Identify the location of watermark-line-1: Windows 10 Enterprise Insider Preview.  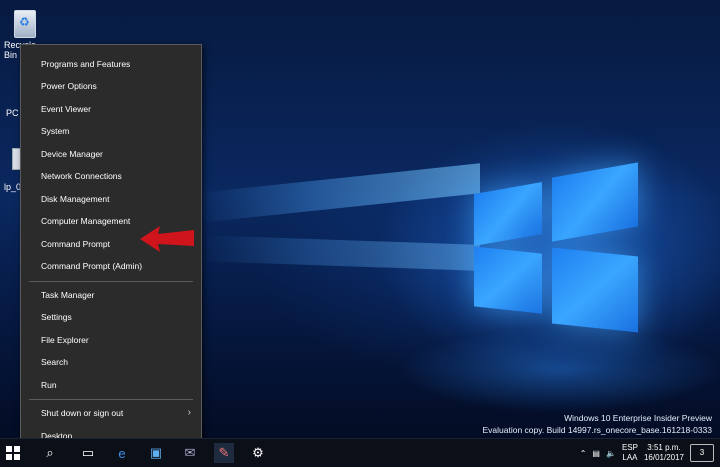
(638, 418).